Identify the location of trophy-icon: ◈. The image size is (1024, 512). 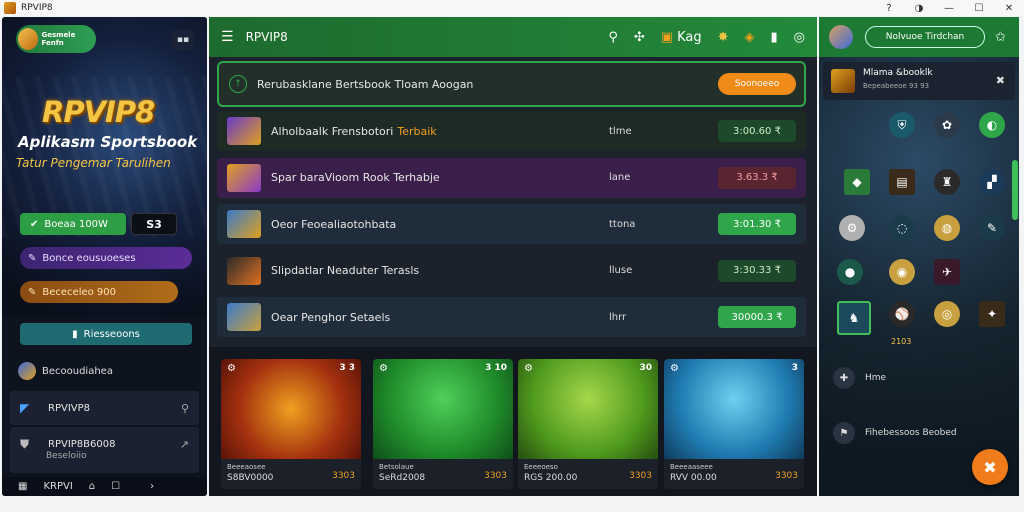
(750, 37).